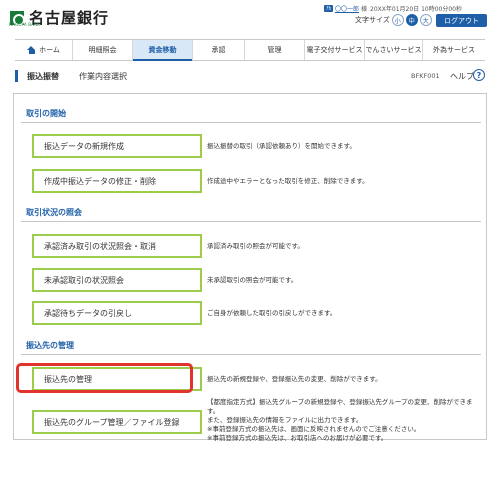 The height and width of the screenshot is (483, 500). I want to click on font-medium-button: 中, so click(411, 20).